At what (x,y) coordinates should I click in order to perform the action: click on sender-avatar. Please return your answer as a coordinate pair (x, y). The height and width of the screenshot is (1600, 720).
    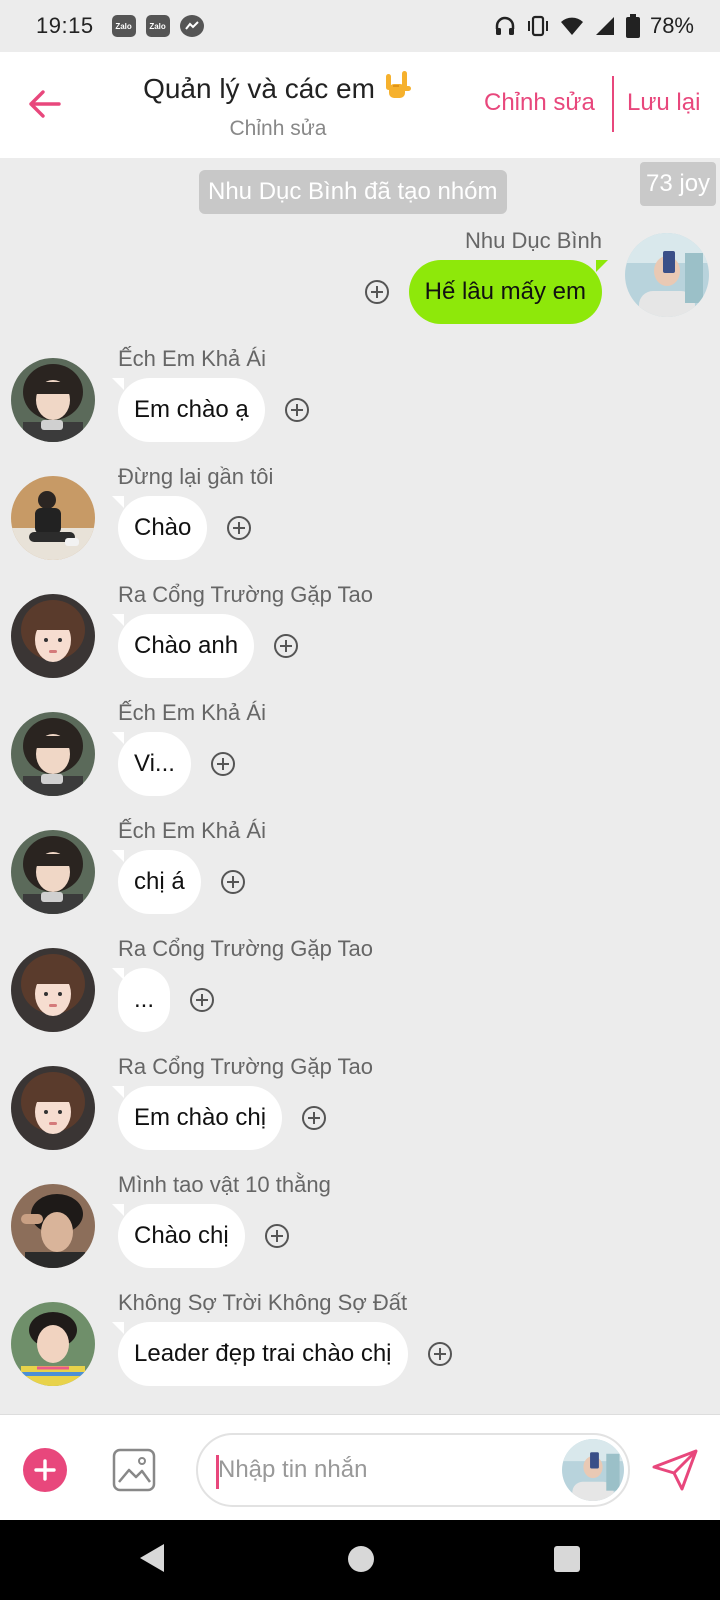
    Looking at the image, I should click on (593, 1470).